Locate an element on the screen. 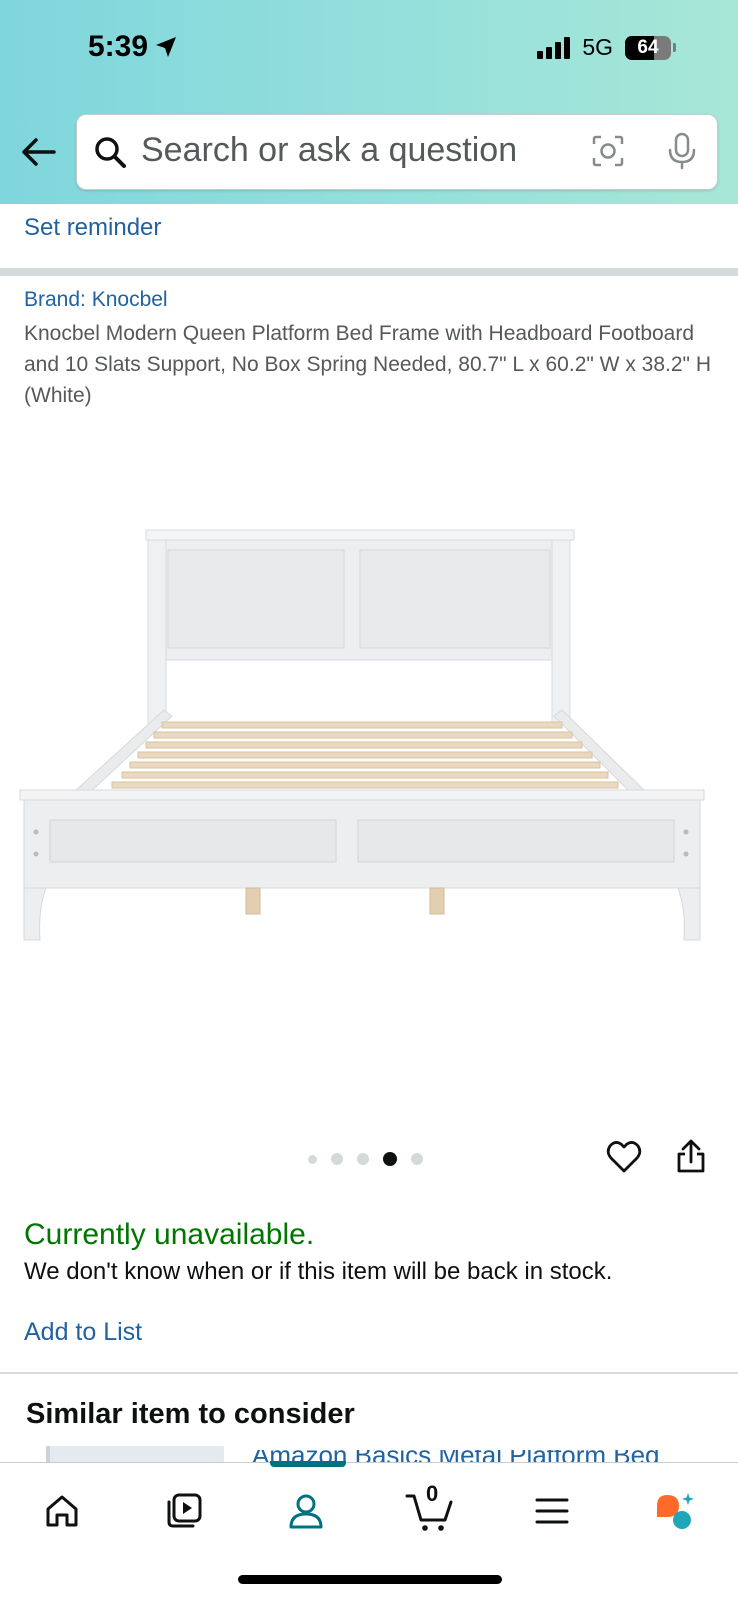 The width and height of the screenshot is (738, 1601). video-icon is located at coordinates (184, 1510).